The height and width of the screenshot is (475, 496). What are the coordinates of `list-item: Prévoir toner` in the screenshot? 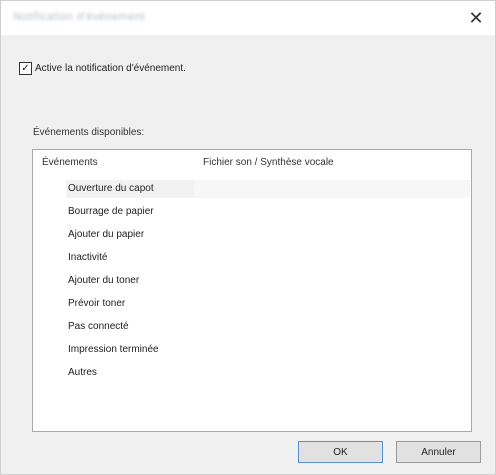 It's located at (252, 304).